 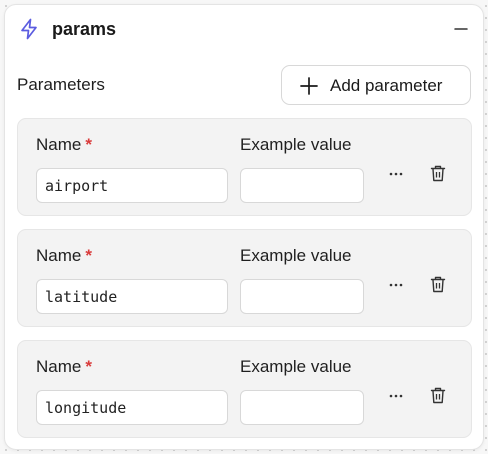 I want to click on bolt-icon, so click(x=29, y=29).